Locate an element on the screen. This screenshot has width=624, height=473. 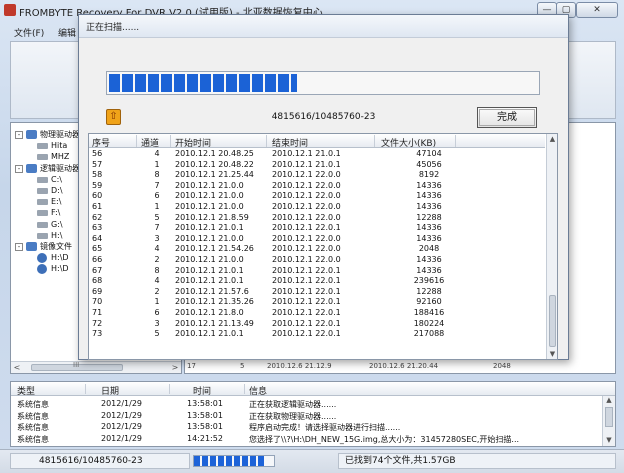
row-channel: 3 is located at coordinates (157, 323).